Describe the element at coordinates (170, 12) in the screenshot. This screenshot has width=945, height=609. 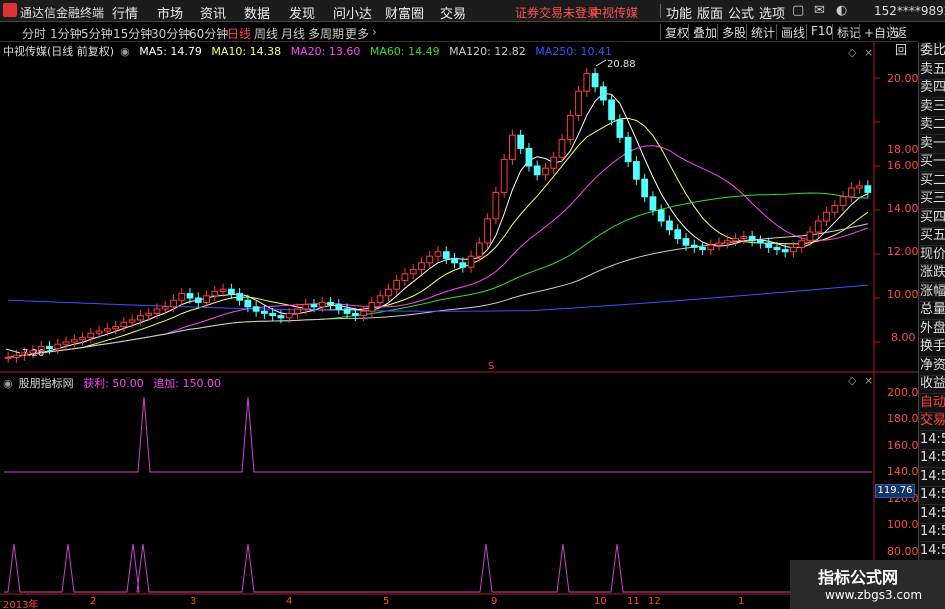
I see `menu-shichang: 市场` at that location.